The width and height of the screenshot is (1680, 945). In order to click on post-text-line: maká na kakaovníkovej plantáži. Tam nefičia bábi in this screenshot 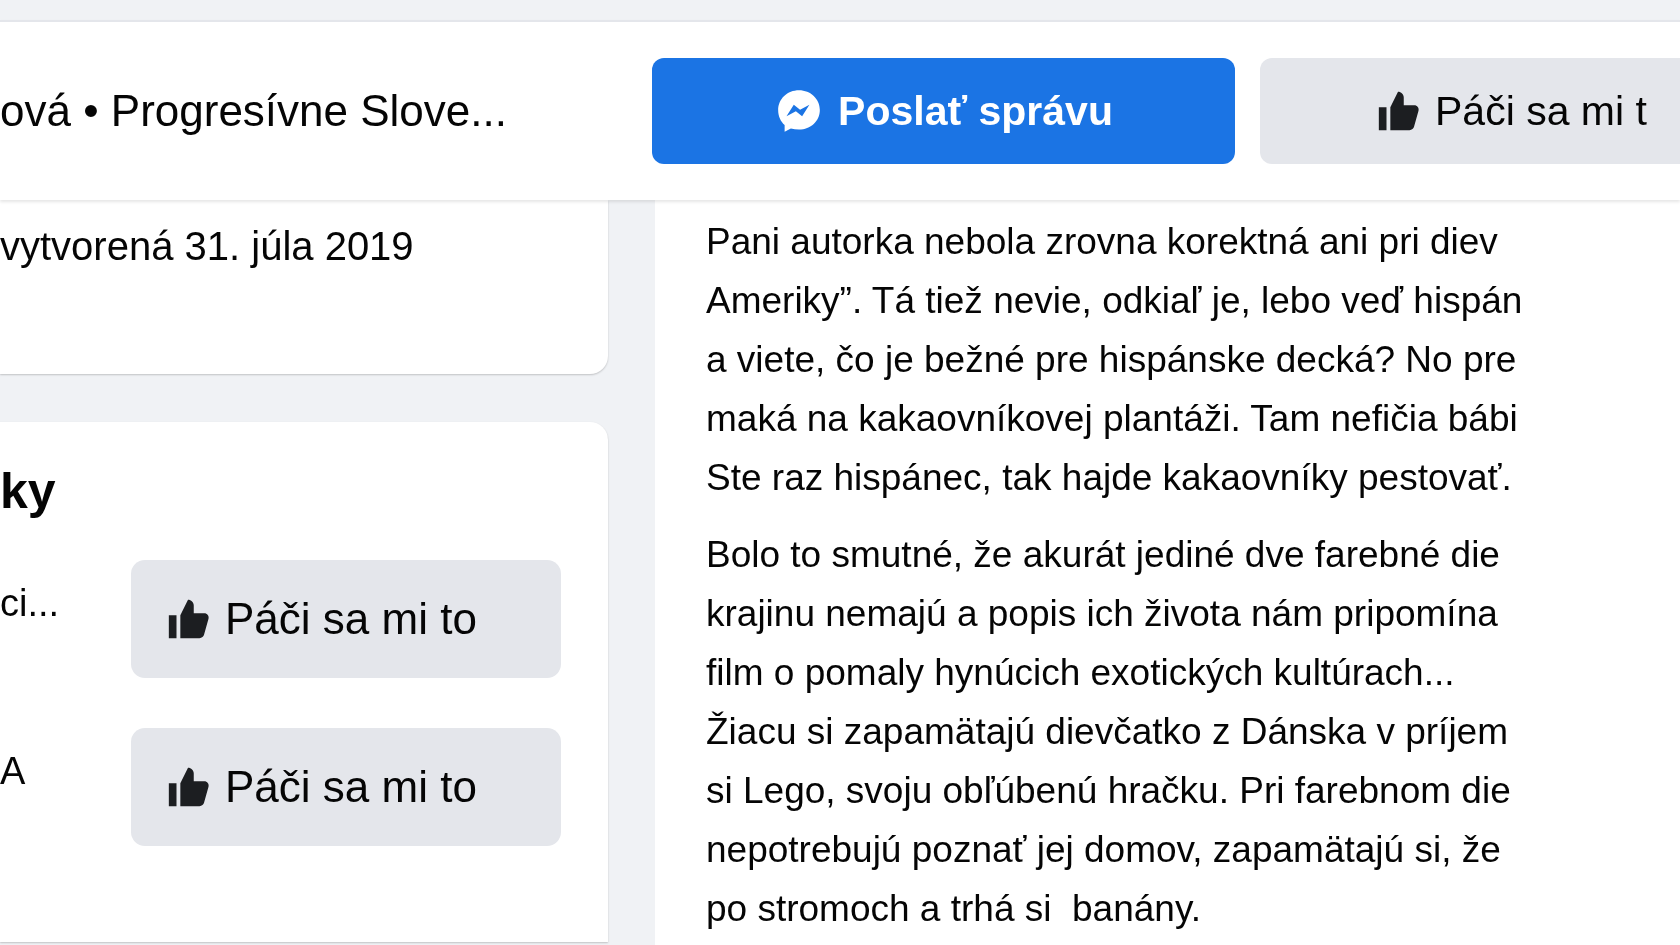, I will do `click(1112, 419)`.